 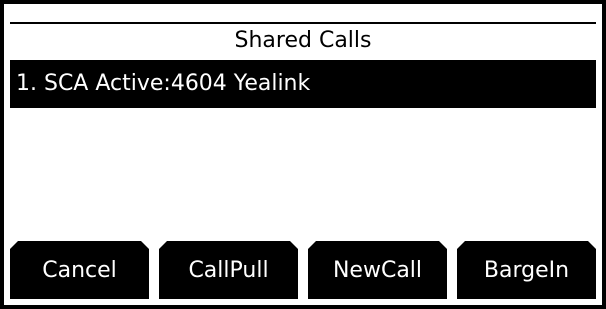 I want to click on title-divider: Shared Calls, so click(x=303, y=38).